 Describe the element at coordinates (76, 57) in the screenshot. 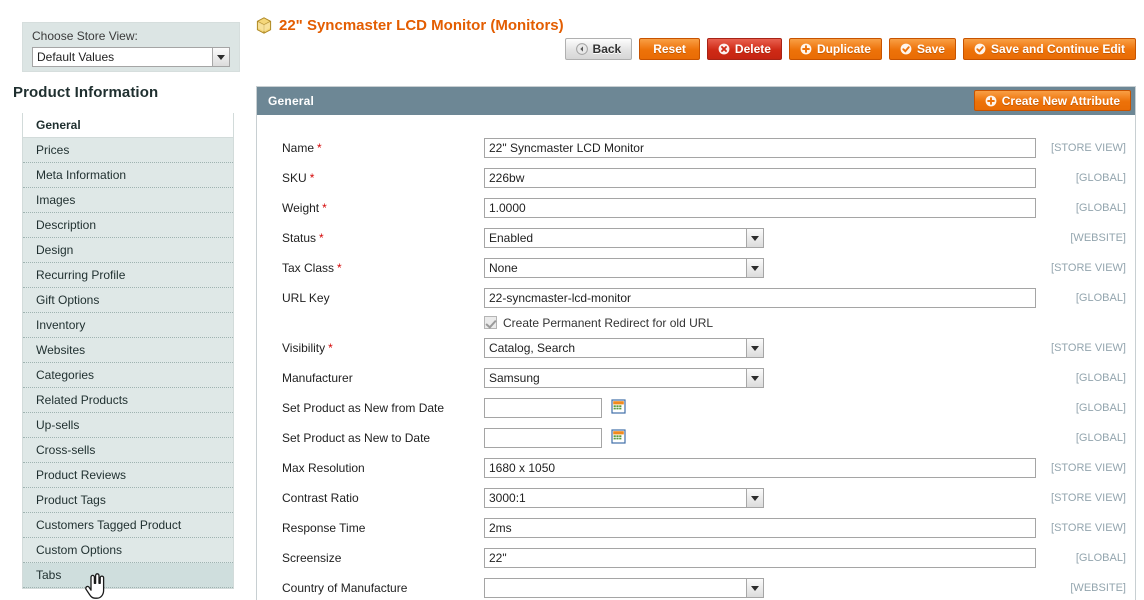

I see `store-view-selected-value: Default Values` at that location.